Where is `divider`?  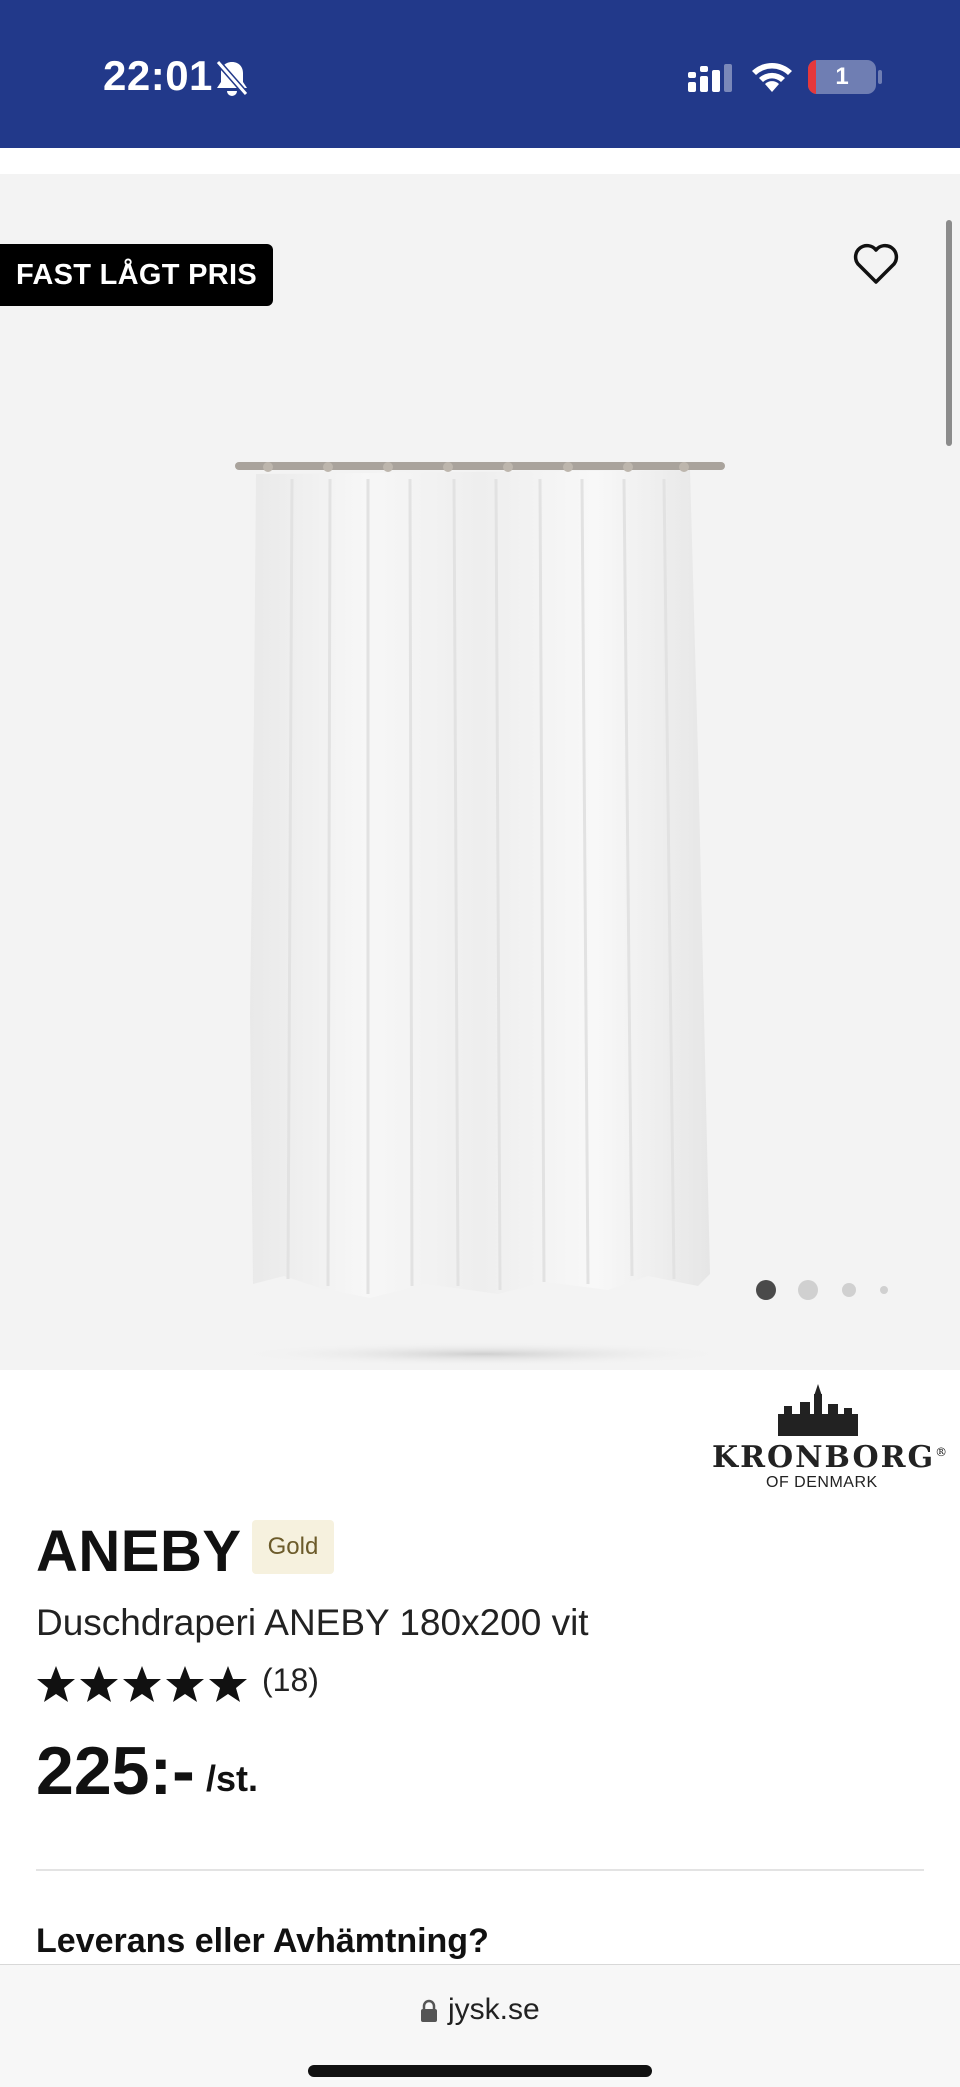
divider is located at coordinates (480, 1870).